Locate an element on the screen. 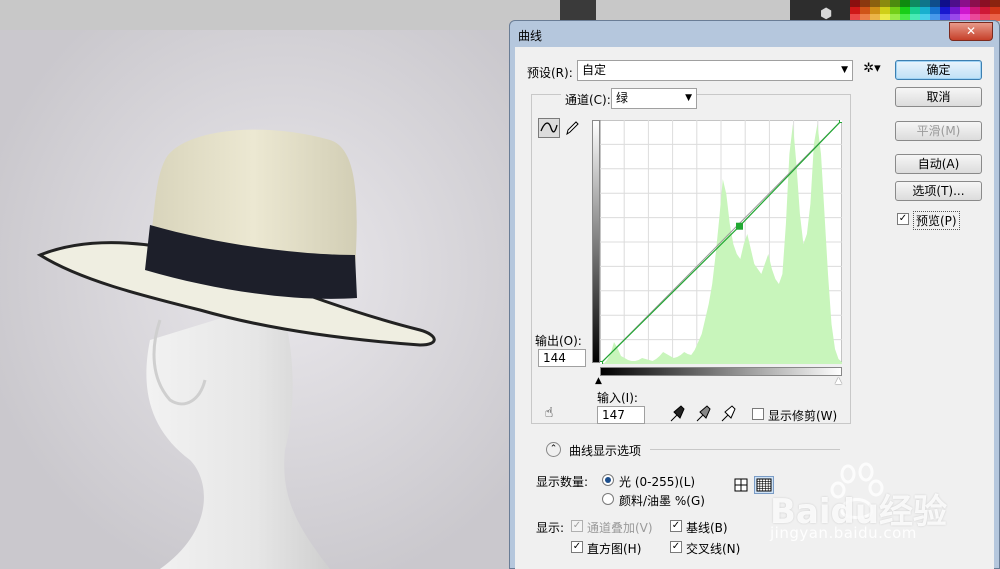 This screenshot has height=569, width=1000. input-gradient-bar is located at coordinates (721, 371).